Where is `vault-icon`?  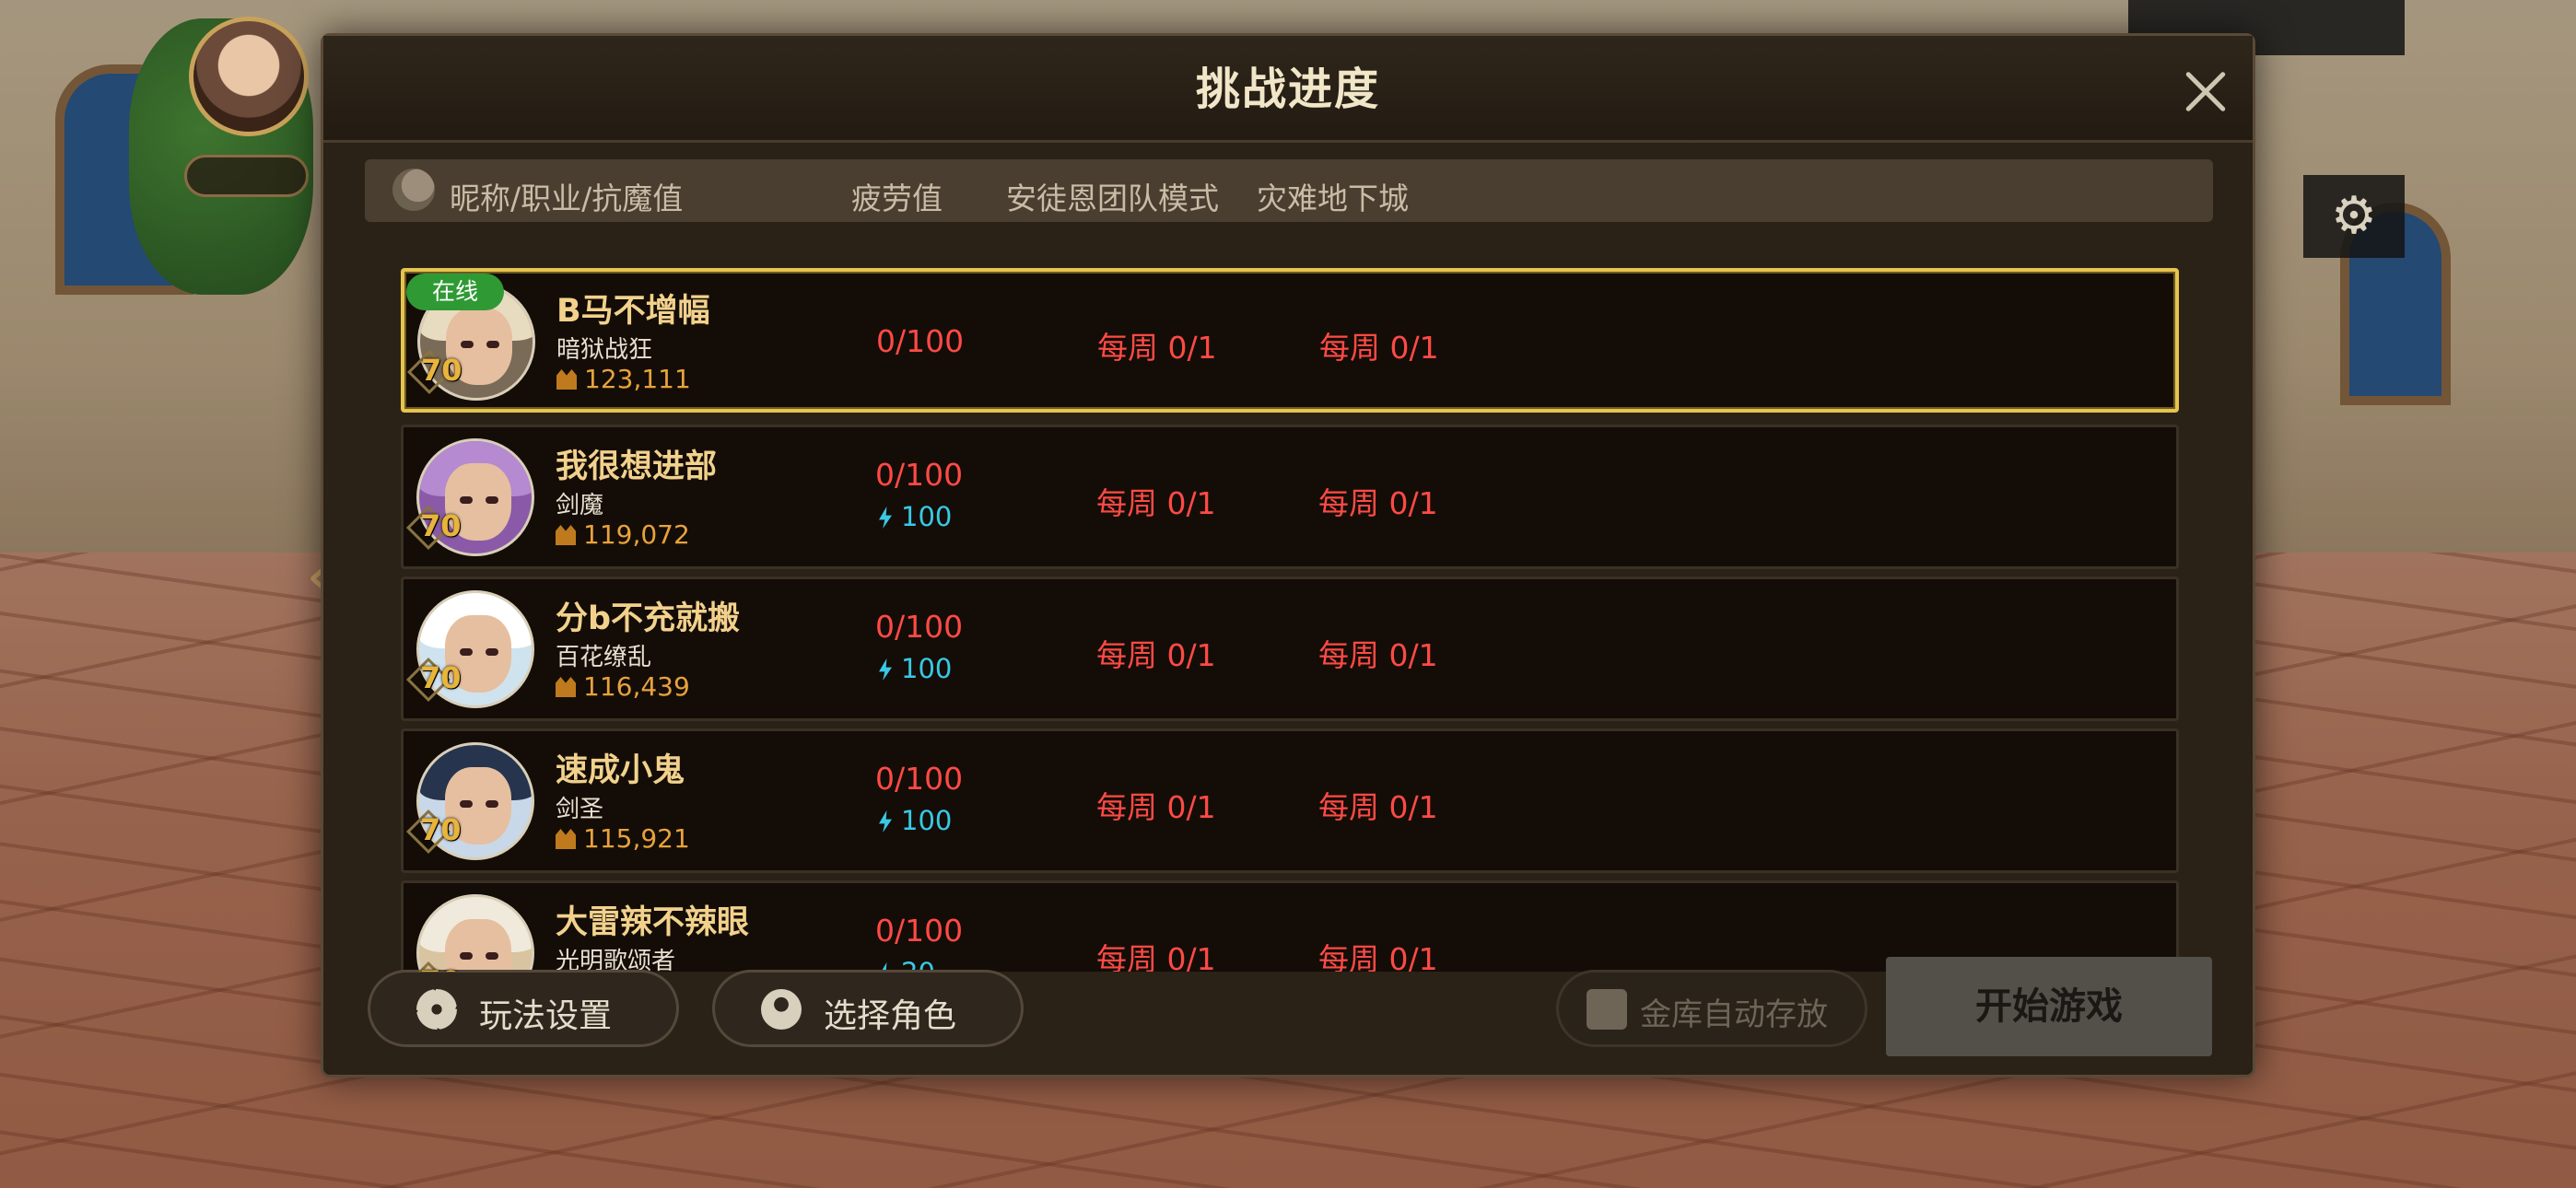
vault-icon is located at coordinates (1607, 1010).